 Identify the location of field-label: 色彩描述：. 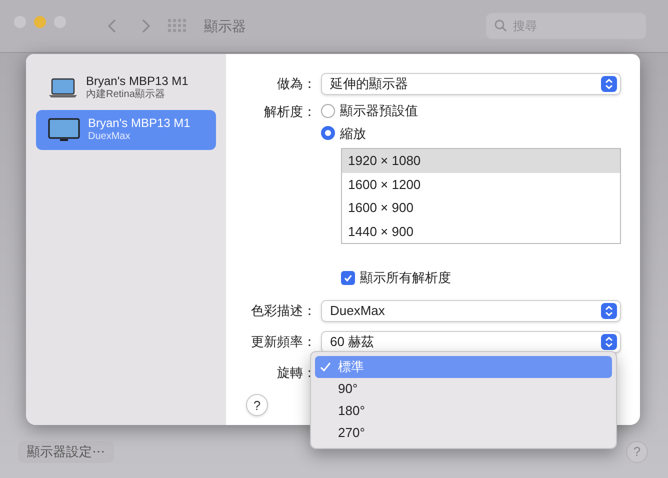
(283, 311).